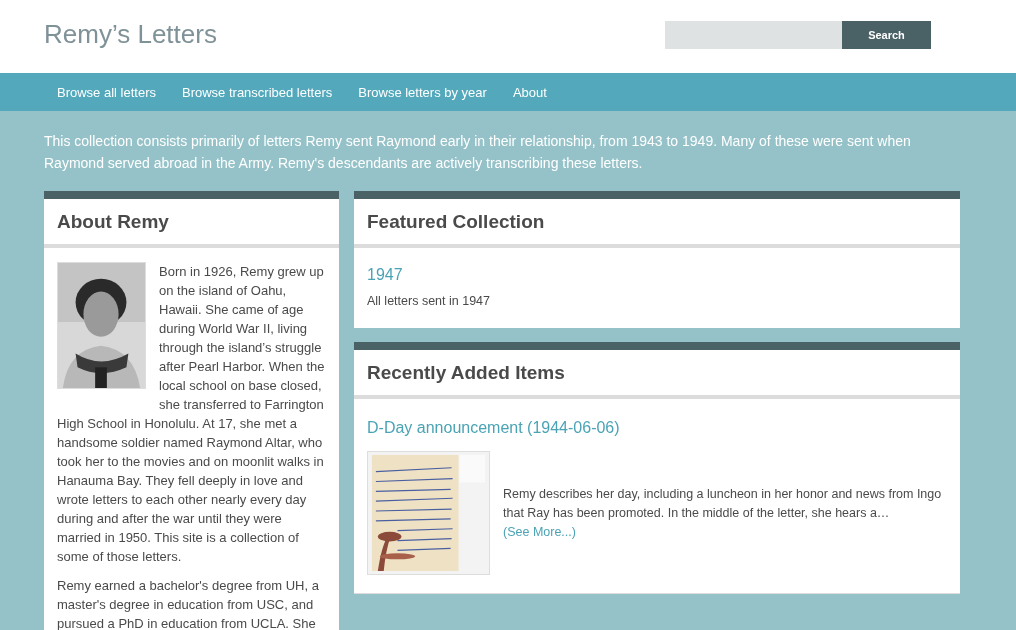 The image size is (1016, 630). I want to click on item-title-link: D-Day announcement (1944-06-06), so click(493, 428).